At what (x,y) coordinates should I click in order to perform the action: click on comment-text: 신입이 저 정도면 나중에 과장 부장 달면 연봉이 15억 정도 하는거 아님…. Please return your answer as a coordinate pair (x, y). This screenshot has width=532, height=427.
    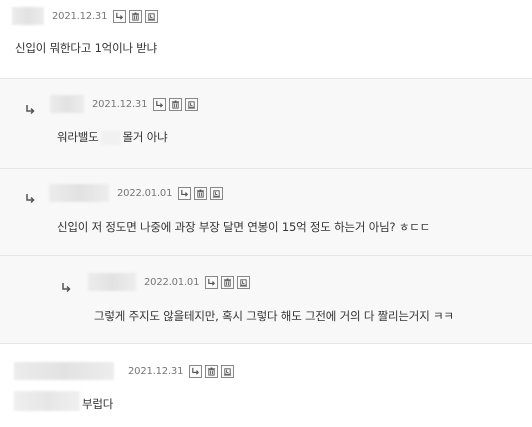
    Looking at the image, I should click on (244, 227).